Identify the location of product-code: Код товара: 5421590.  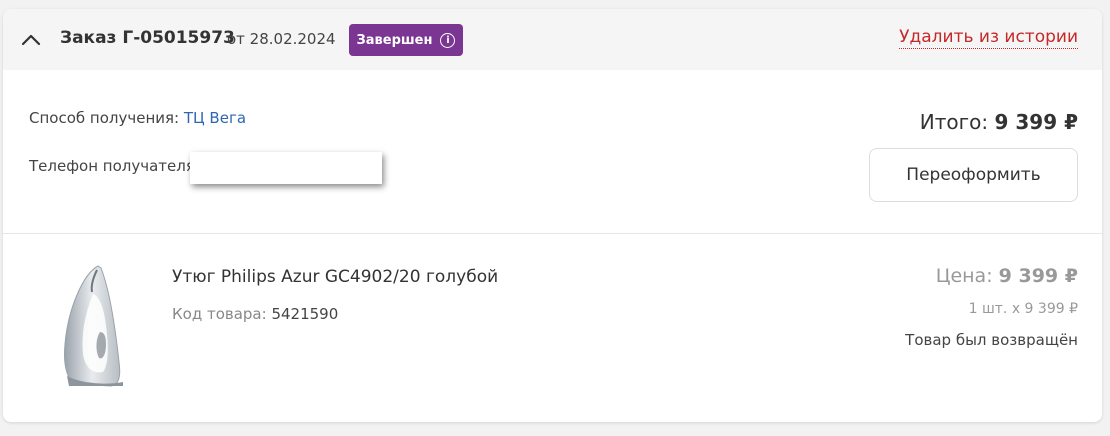
(255, 314).